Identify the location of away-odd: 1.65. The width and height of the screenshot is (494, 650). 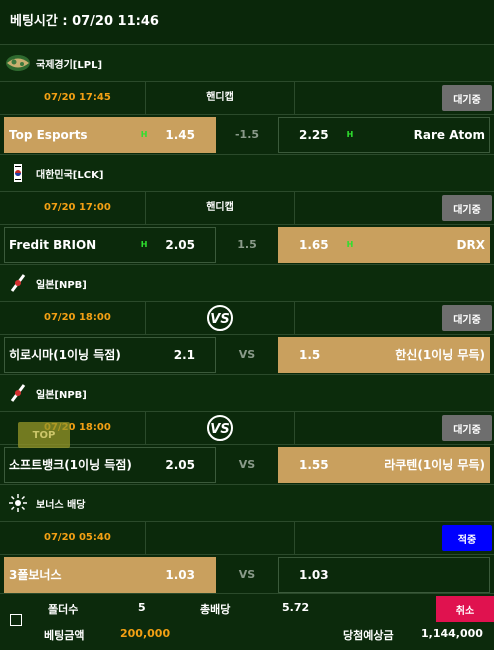
(314, 244).